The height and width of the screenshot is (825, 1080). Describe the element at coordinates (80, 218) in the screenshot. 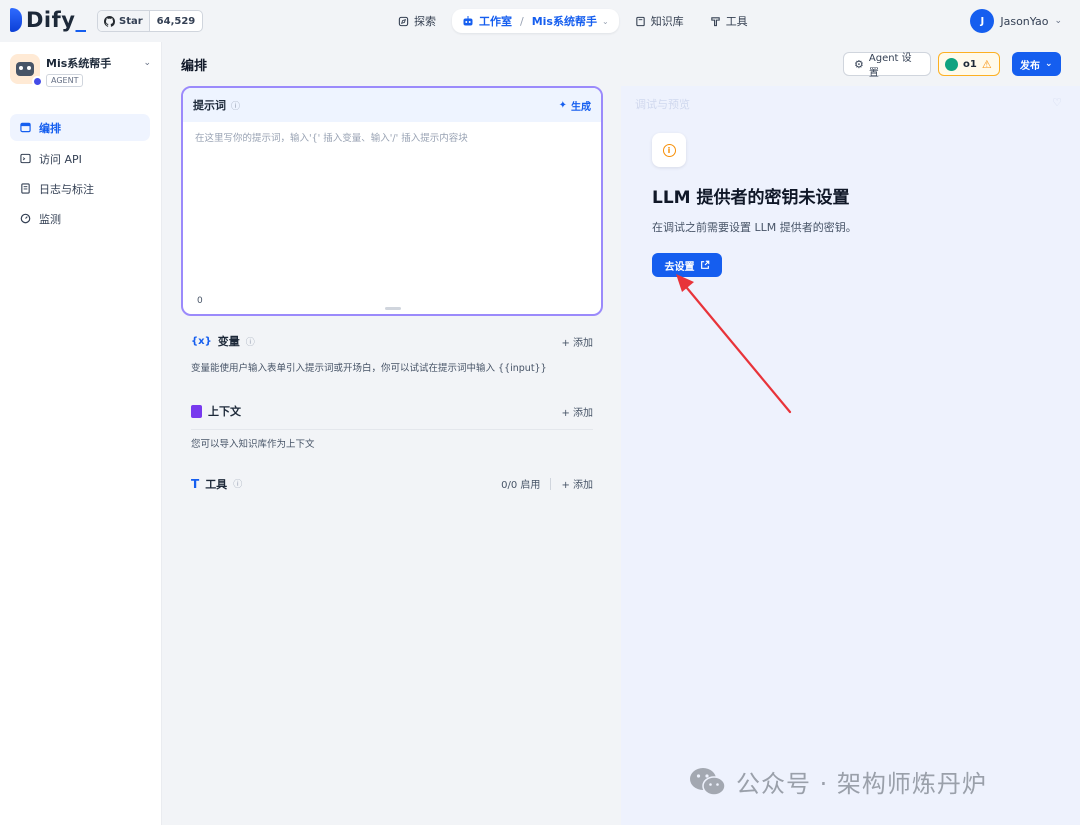

I see `sidebar-item-monitor: 监测` at that location.